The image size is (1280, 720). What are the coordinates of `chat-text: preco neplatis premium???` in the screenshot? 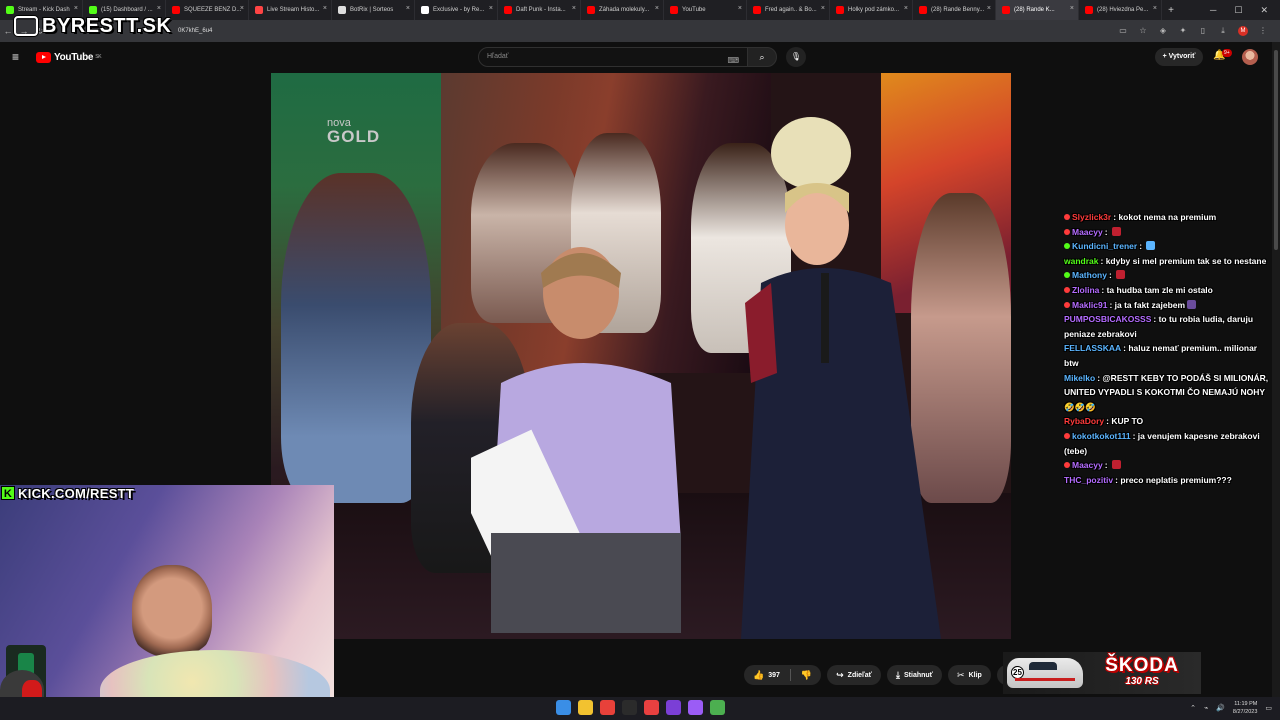 It's located at (1176, 479).